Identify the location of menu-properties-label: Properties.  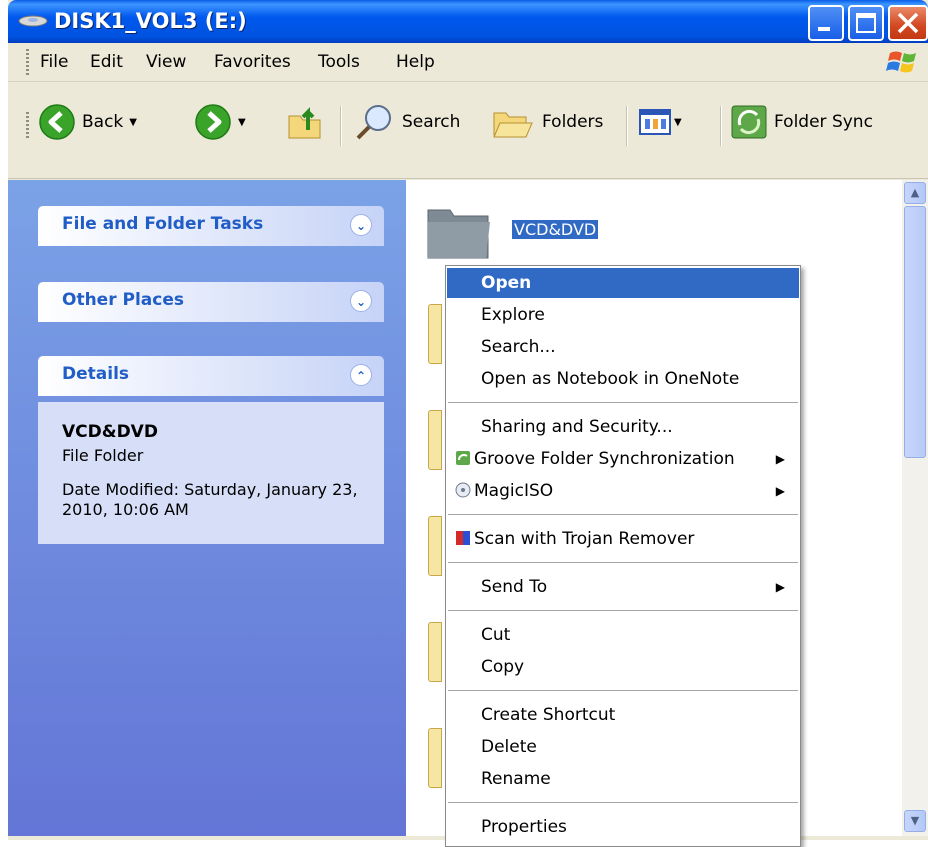
(524, 827).